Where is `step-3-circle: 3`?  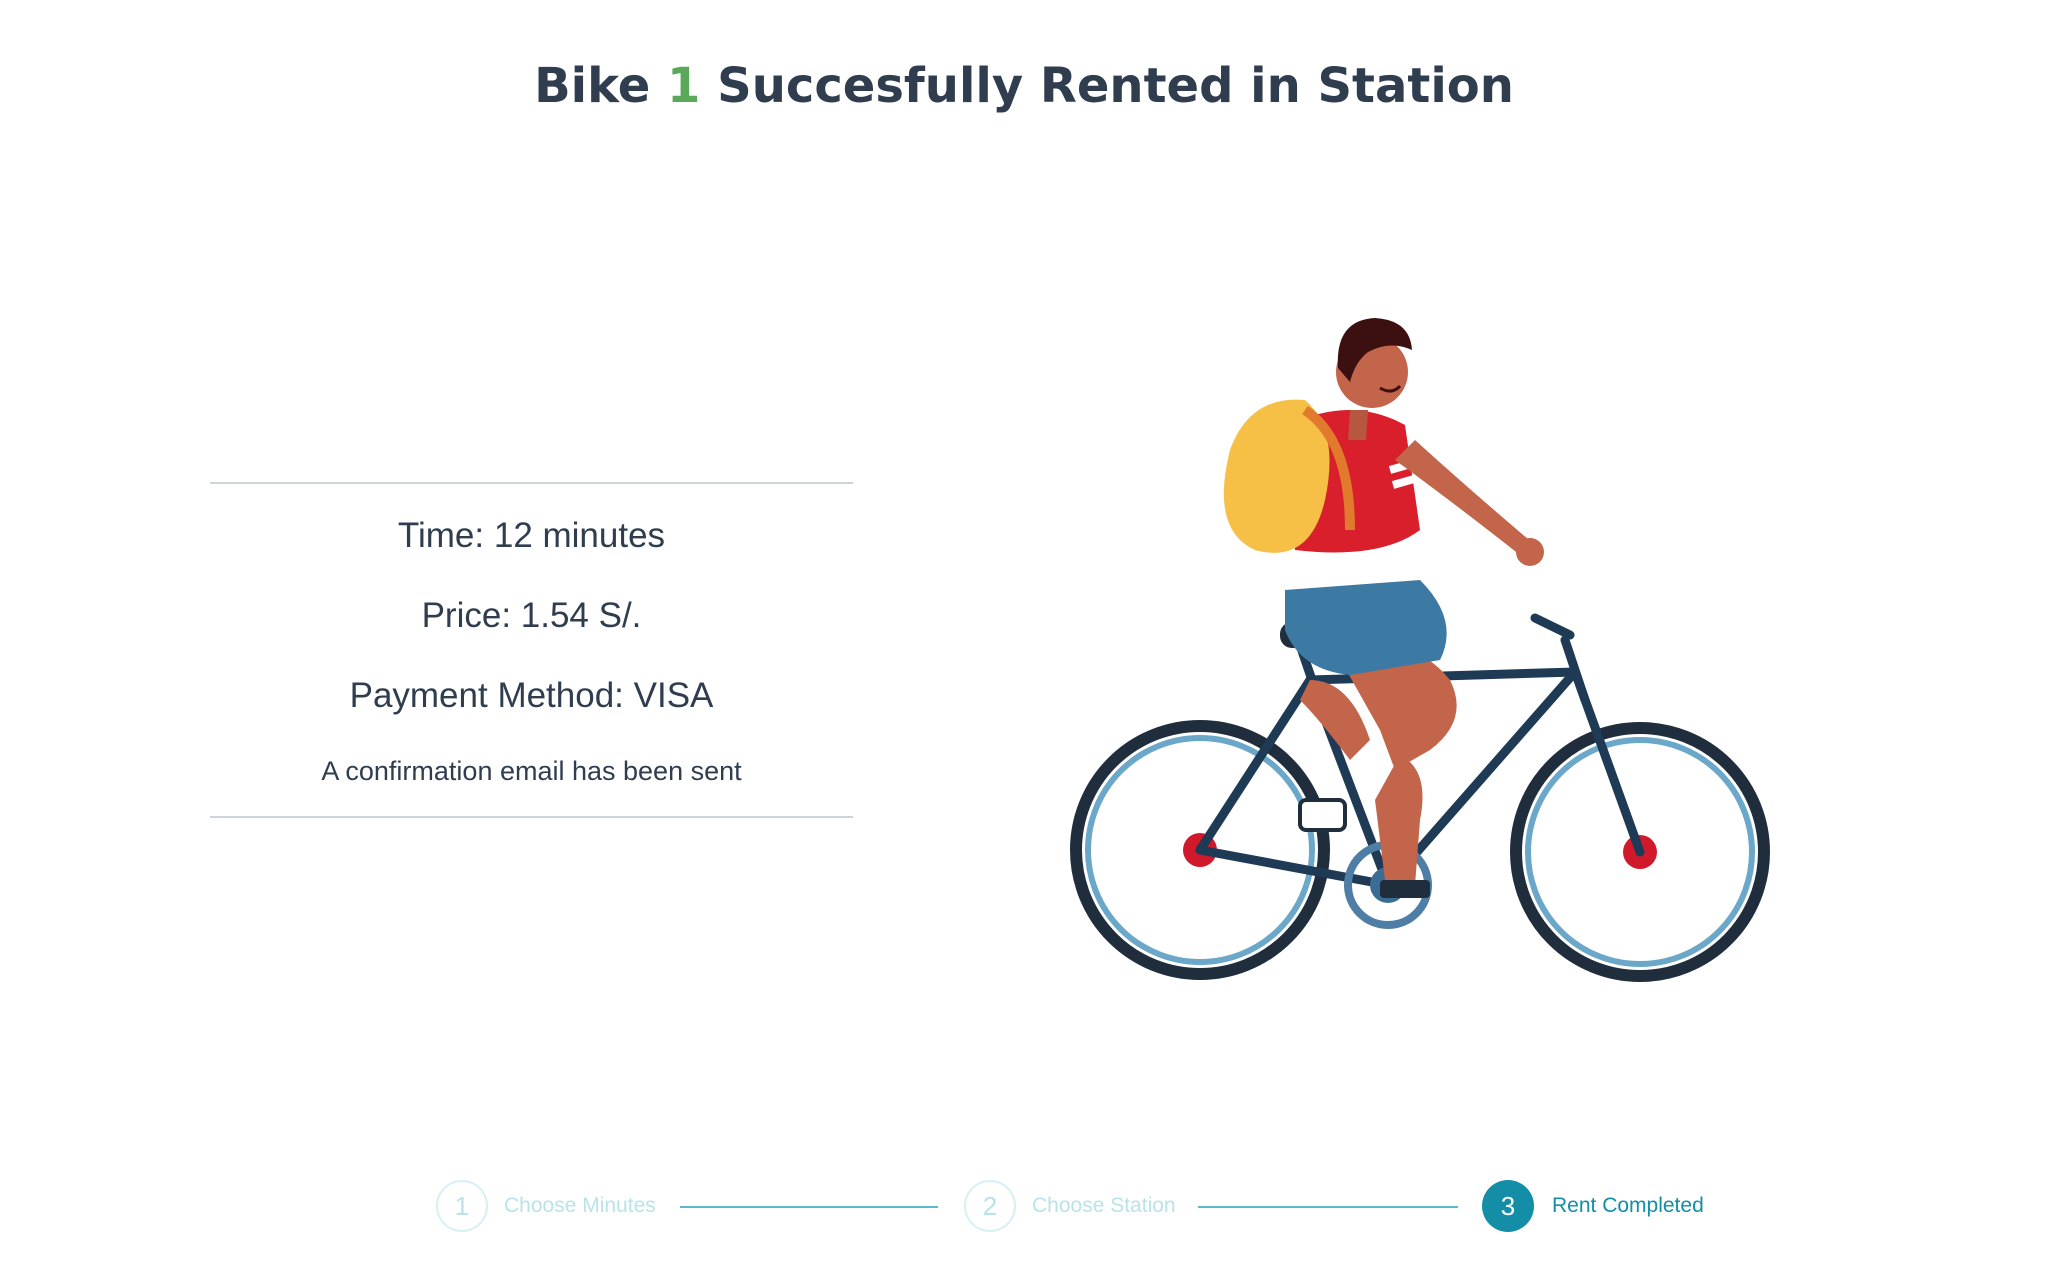
step-3-circle: 3 is located at coordinates (1508, 1206).